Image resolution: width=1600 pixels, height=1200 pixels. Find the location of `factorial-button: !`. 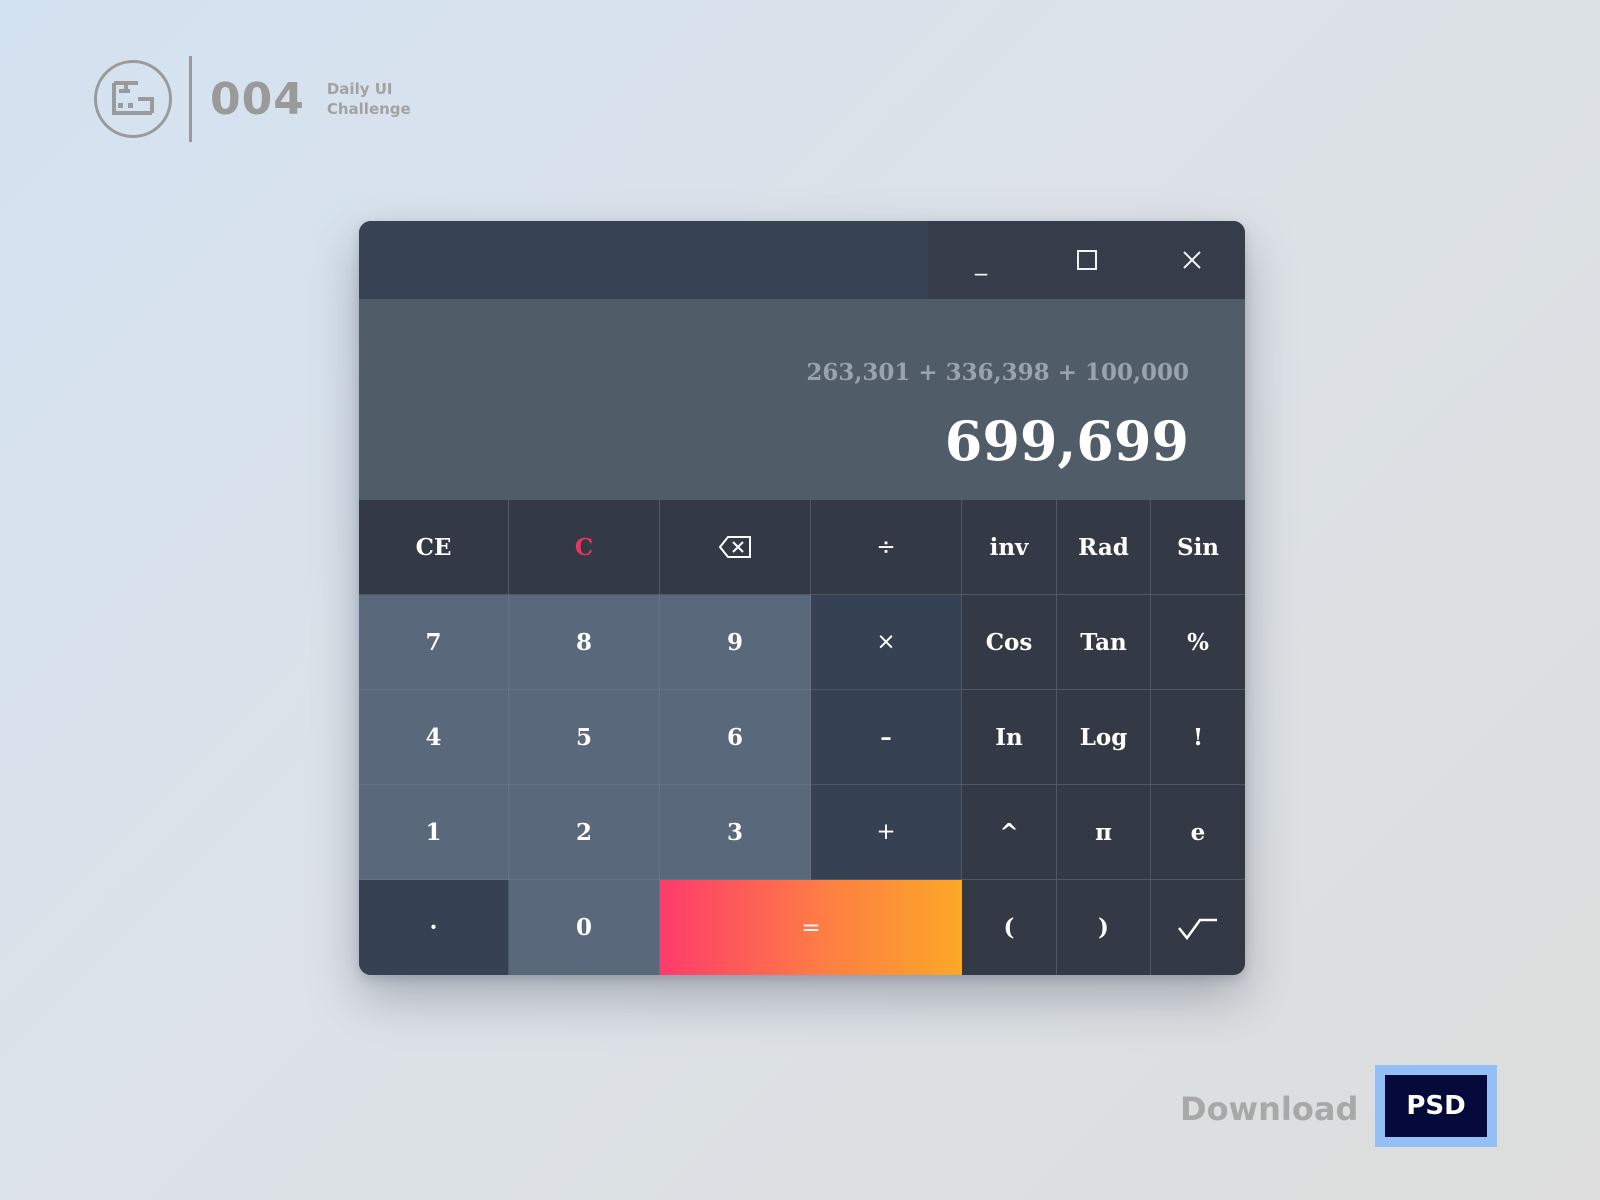

factorial-button: ! is located at coordinates (1198, 737).